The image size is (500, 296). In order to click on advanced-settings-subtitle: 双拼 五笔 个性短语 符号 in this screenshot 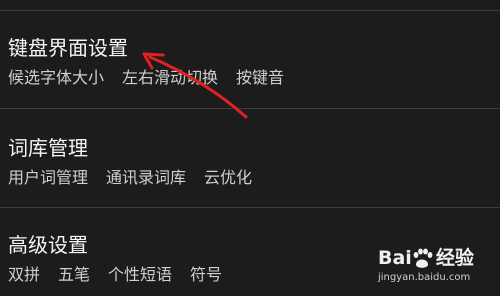, I will do `click(115, 275)`.